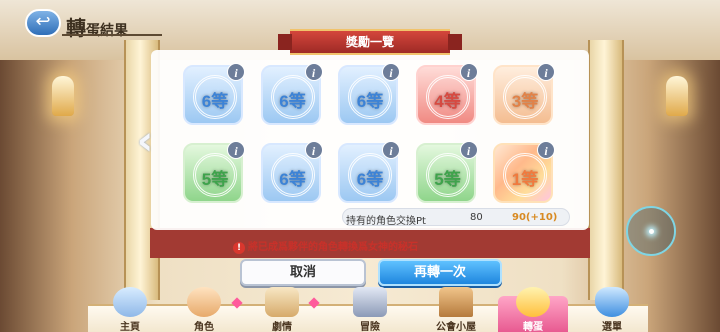 This screenshot has width=720, height=332. What do you see at coordinates (525, 101) in the screenshot?
I see `reward-rank: 3等` at bounding box center [525, 101].